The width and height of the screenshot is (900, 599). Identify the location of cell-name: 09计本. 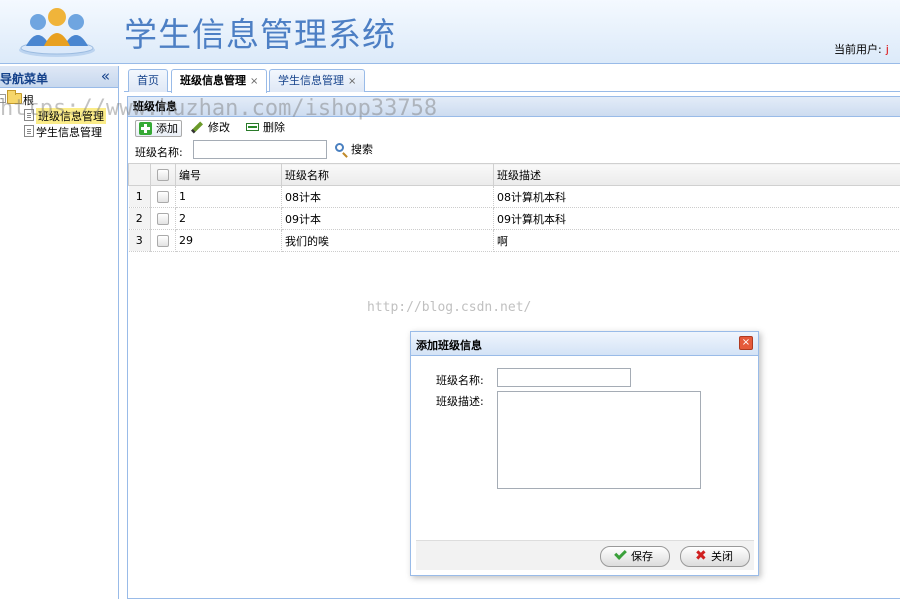
(387, 218).